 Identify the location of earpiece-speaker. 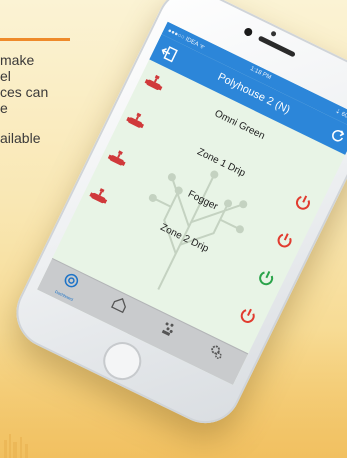
(276, 46).